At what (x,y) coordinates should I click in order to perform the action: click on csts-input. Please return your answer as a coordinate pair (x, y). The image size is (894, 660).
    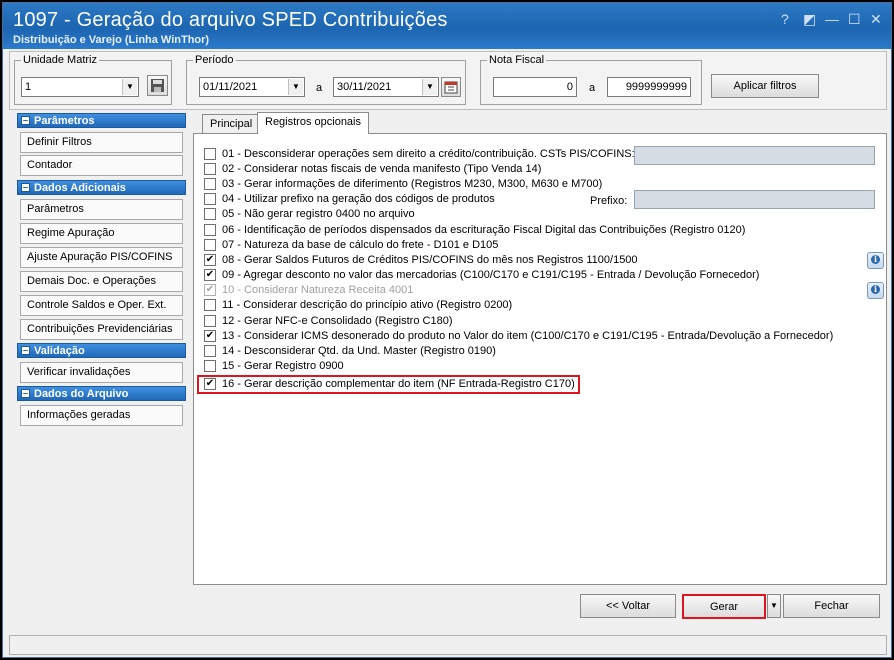
    Looking at the image, I should click on (754, 155).